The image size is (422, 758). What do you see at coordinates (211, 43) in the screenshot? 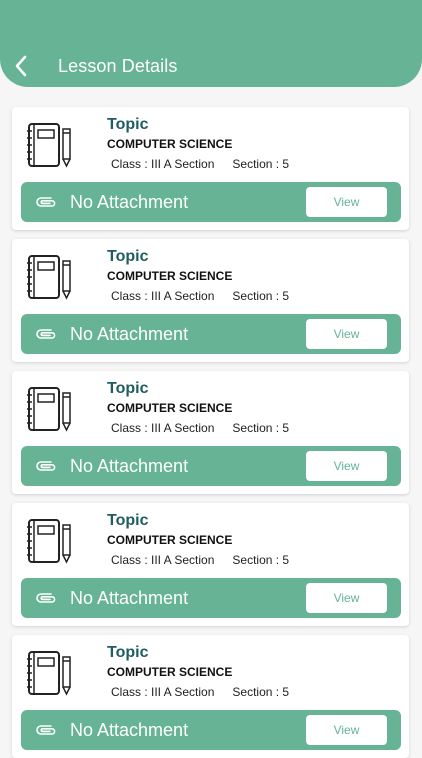
I see `app-header: Lesson Details` at bounding box center [211, 43].